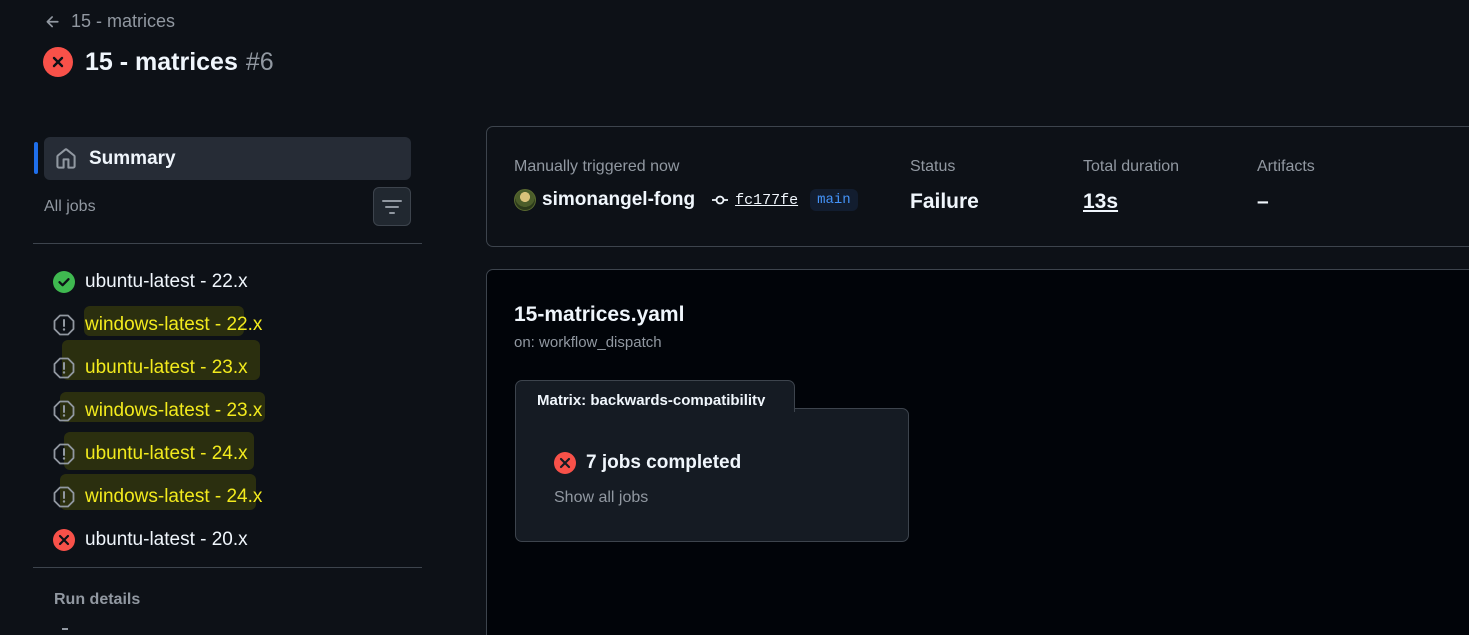 Image resolution: width=1469 pixels, height=635 pixels. What do you see at coordinates (618, 200) in the screenshot?
I see `actor-name: simonangel-fong` at bounding box center [618, 200].